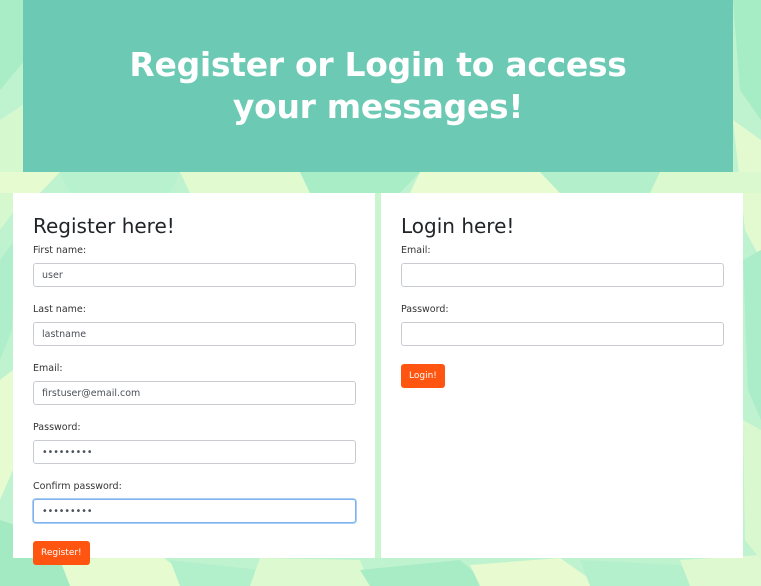 The image size is (761, 586). Describe the element at coordinates (194, 511) in the screenshot. I see `confirm-password-input` at that location.